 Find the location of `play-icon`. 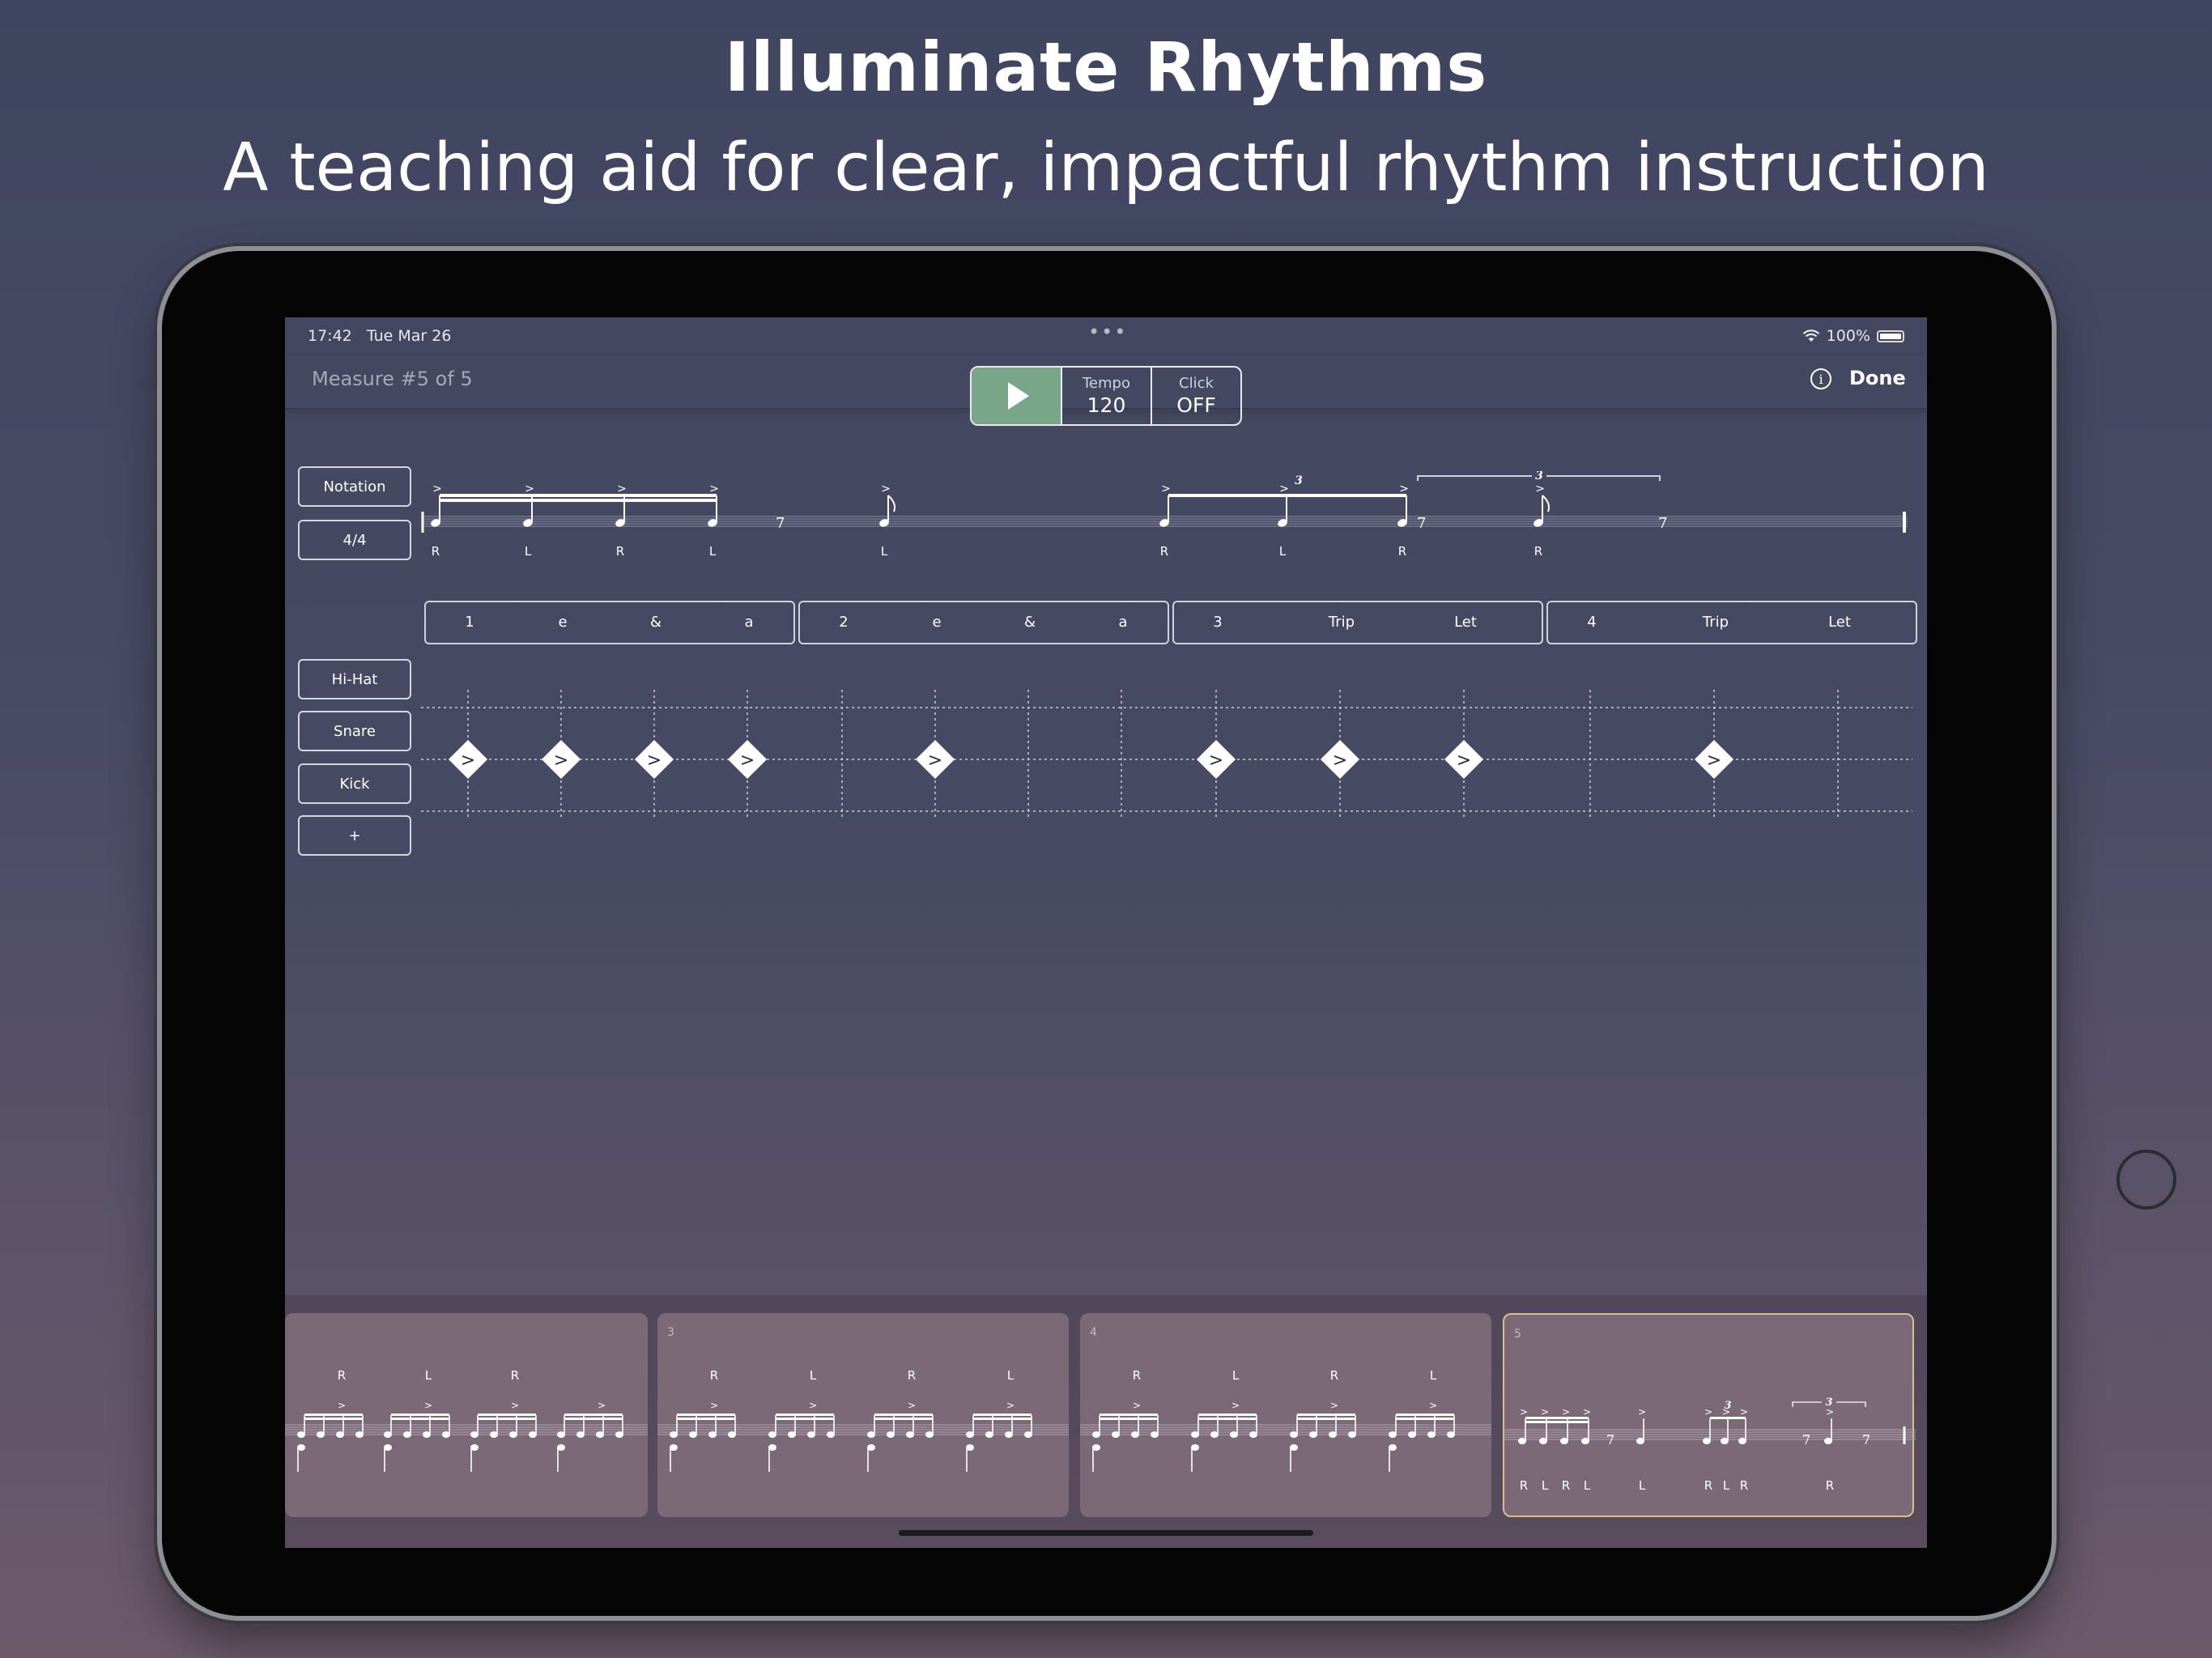

play-icon is located at coordinates (1019, 396).